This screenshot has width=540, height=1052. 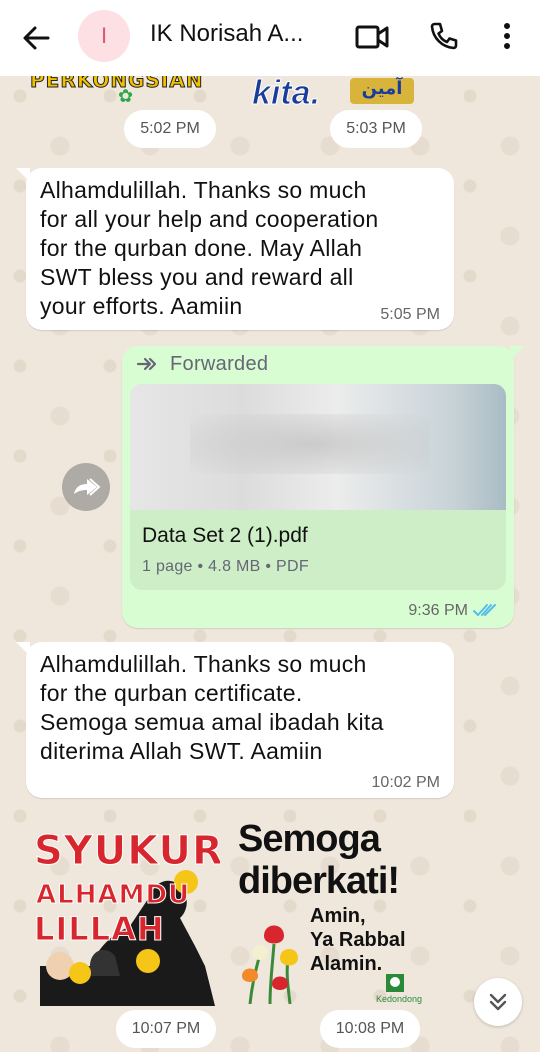 I want to click on more-options-button, so click(x=507, y=36).